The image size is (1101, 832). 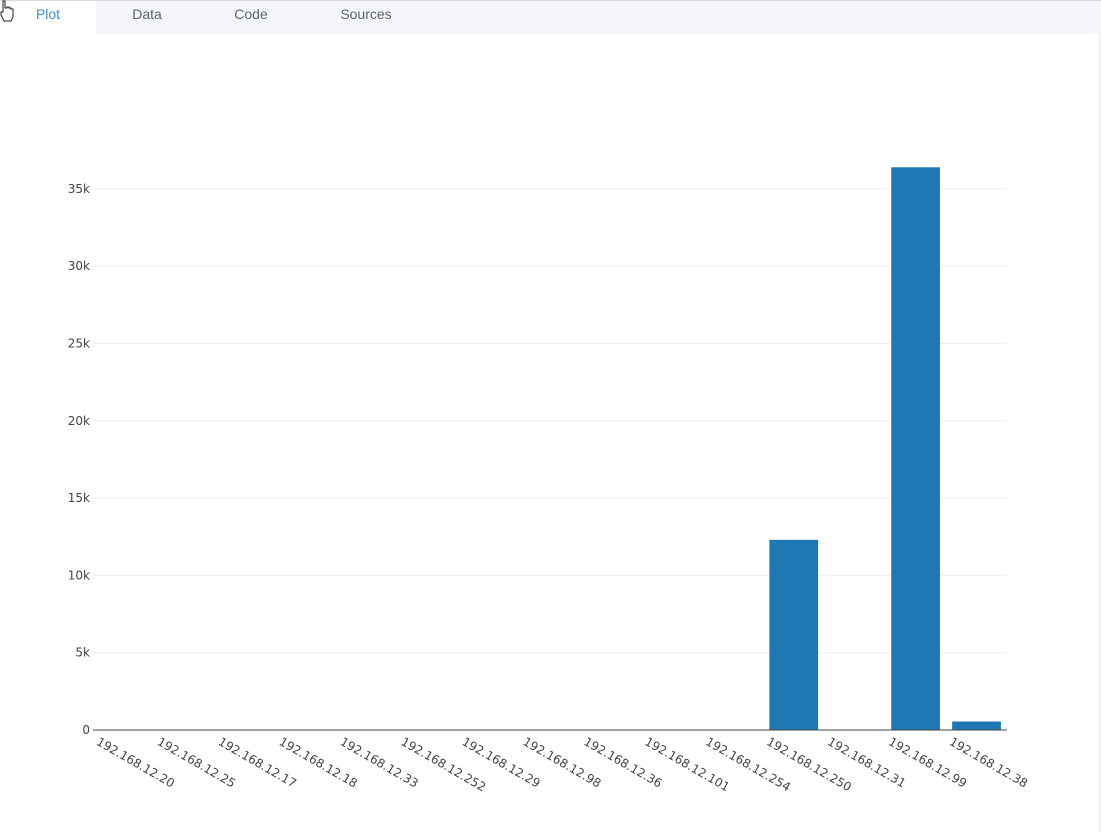 I want to click on tab-bar: Plot Data Code Sources, so click(x=550, y=17).